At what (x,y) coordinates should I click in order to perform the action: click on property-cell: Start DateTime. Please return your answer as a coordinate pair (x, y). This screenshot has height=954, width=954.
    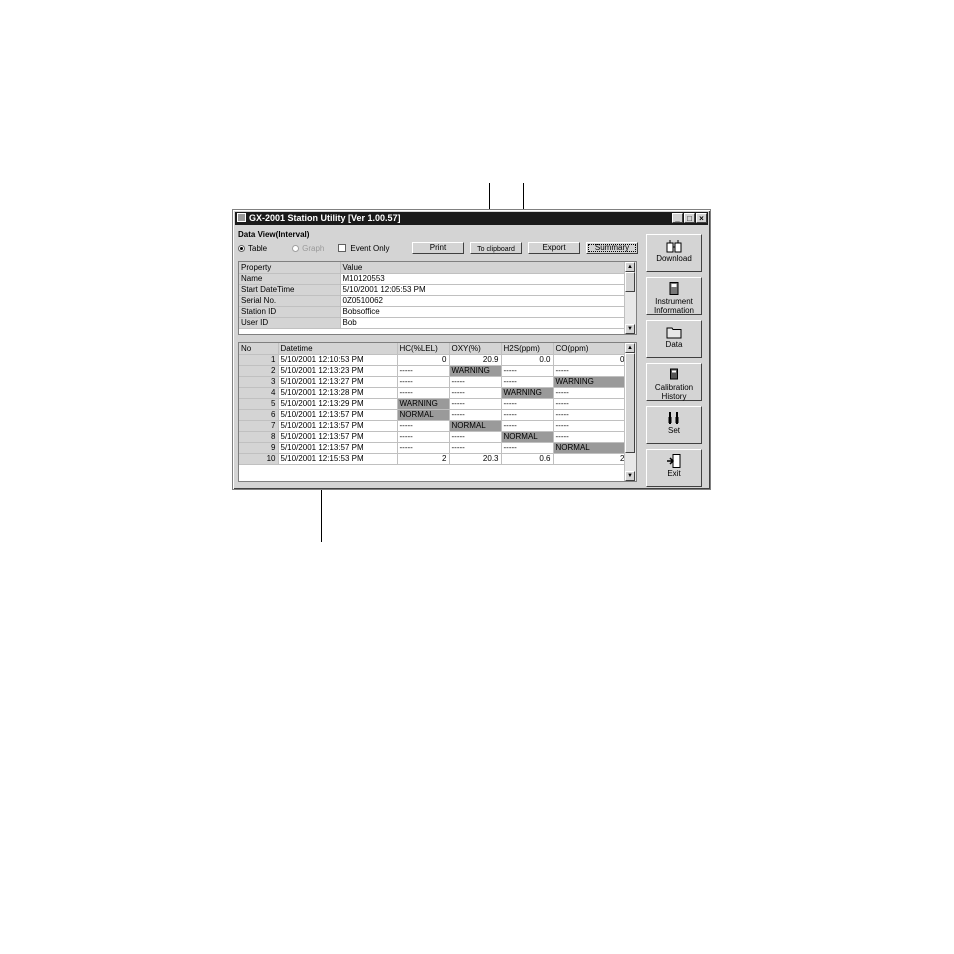
    Looking at the image, I should click on (290, 290).